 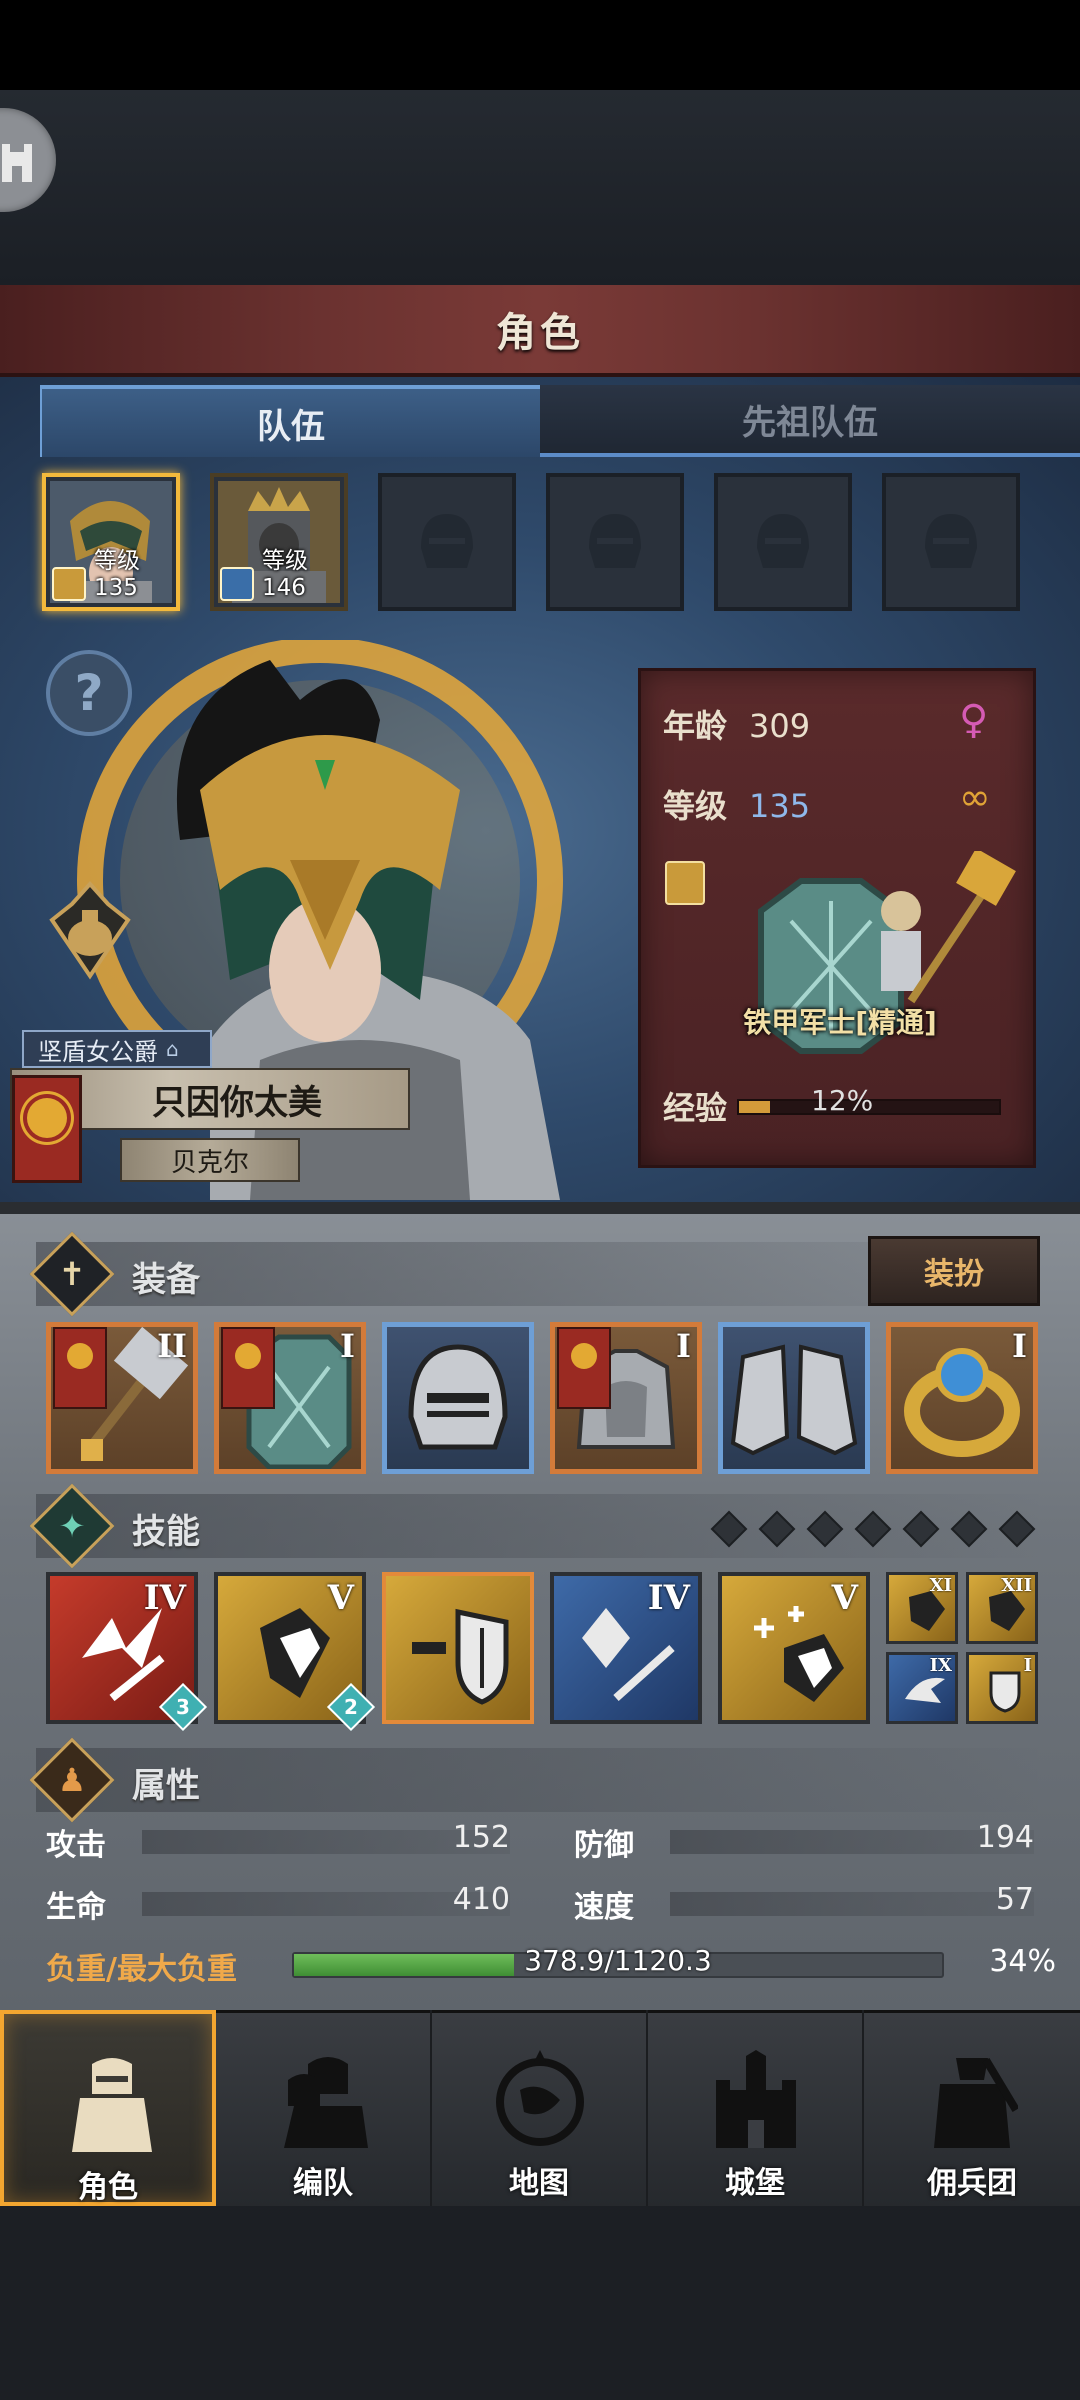 What do you see at coordinates (172, 1049) in the screenshot?
I see `house-icon: ⌂` at bounding box center [172, 1049].